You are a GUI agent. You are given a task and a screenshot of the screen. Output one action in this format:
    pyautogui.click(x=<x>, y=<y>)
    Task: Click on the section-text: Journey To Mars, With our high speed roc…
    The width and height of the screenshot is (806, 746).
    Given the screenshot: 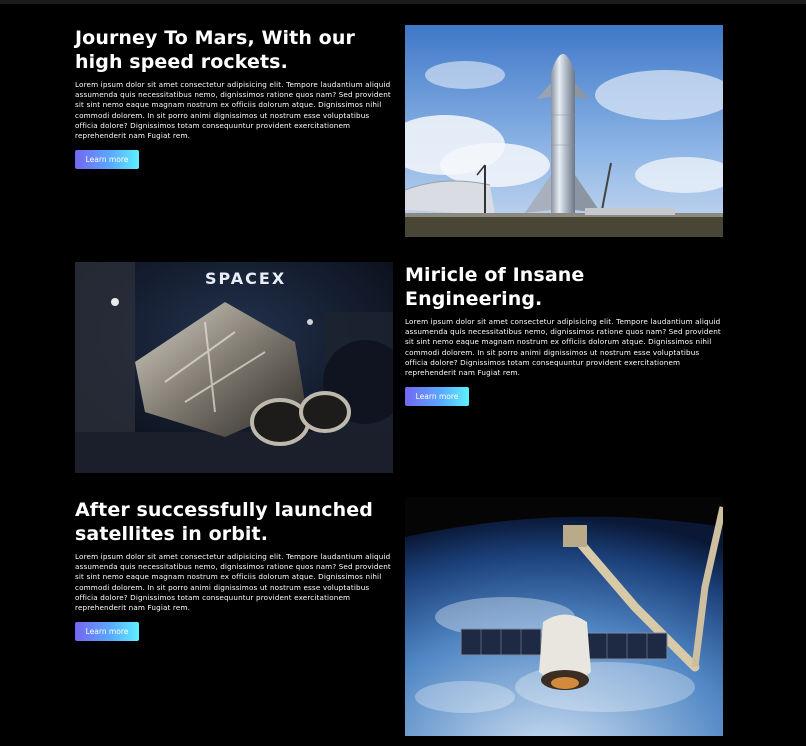 What is the action you would take?
    pyautogui.click(x=234, y=98)
    